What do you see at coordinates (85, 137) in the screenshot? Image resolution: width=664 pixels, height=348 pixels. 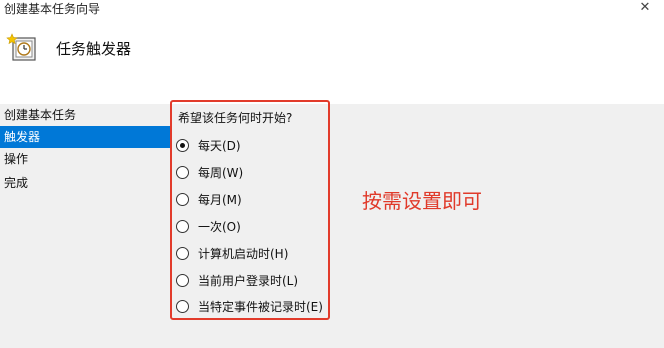 I see `nav-item-trigger: 触发器` at bounding box center [85, 137].